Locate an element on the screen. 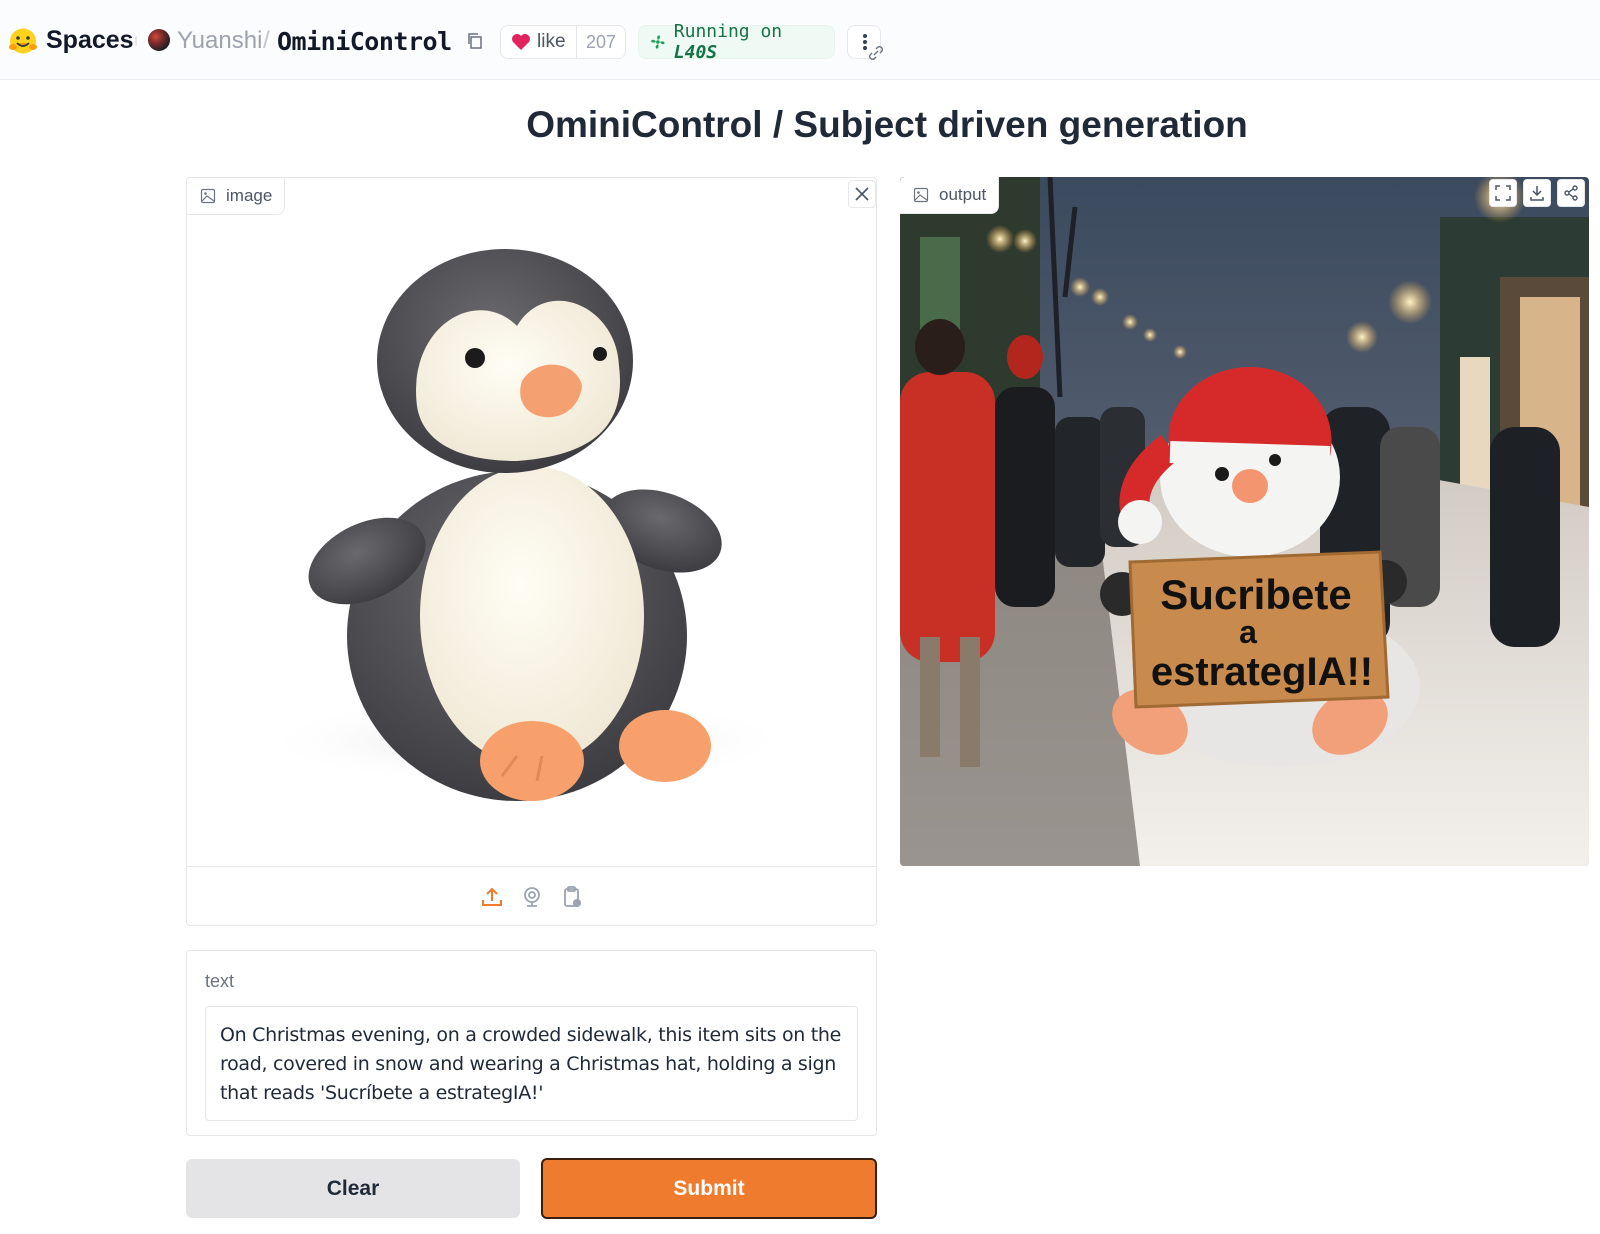  fullscreen-button is located at coordinates (1503, 193).